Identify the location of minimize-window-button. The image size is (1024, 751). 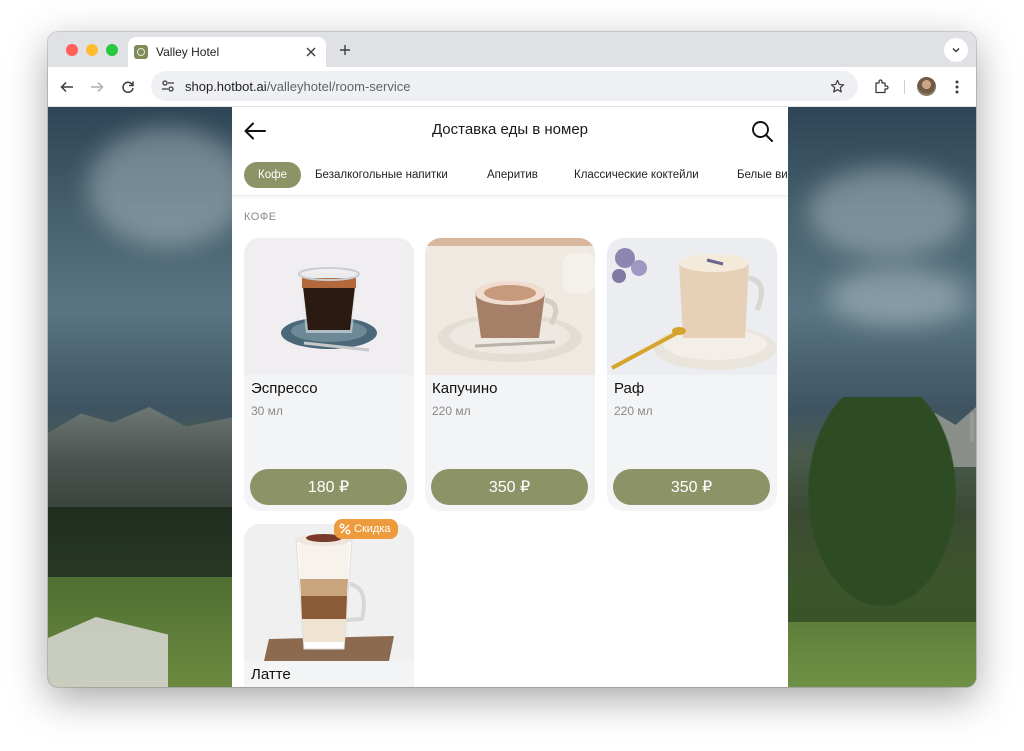
(92, 50).